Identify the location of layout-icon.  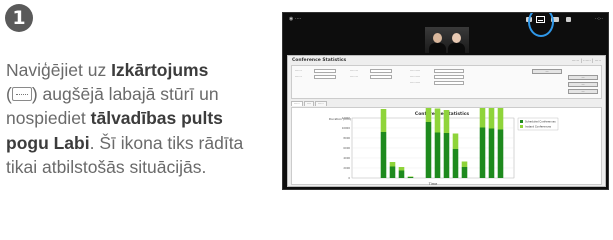
(21, 94).